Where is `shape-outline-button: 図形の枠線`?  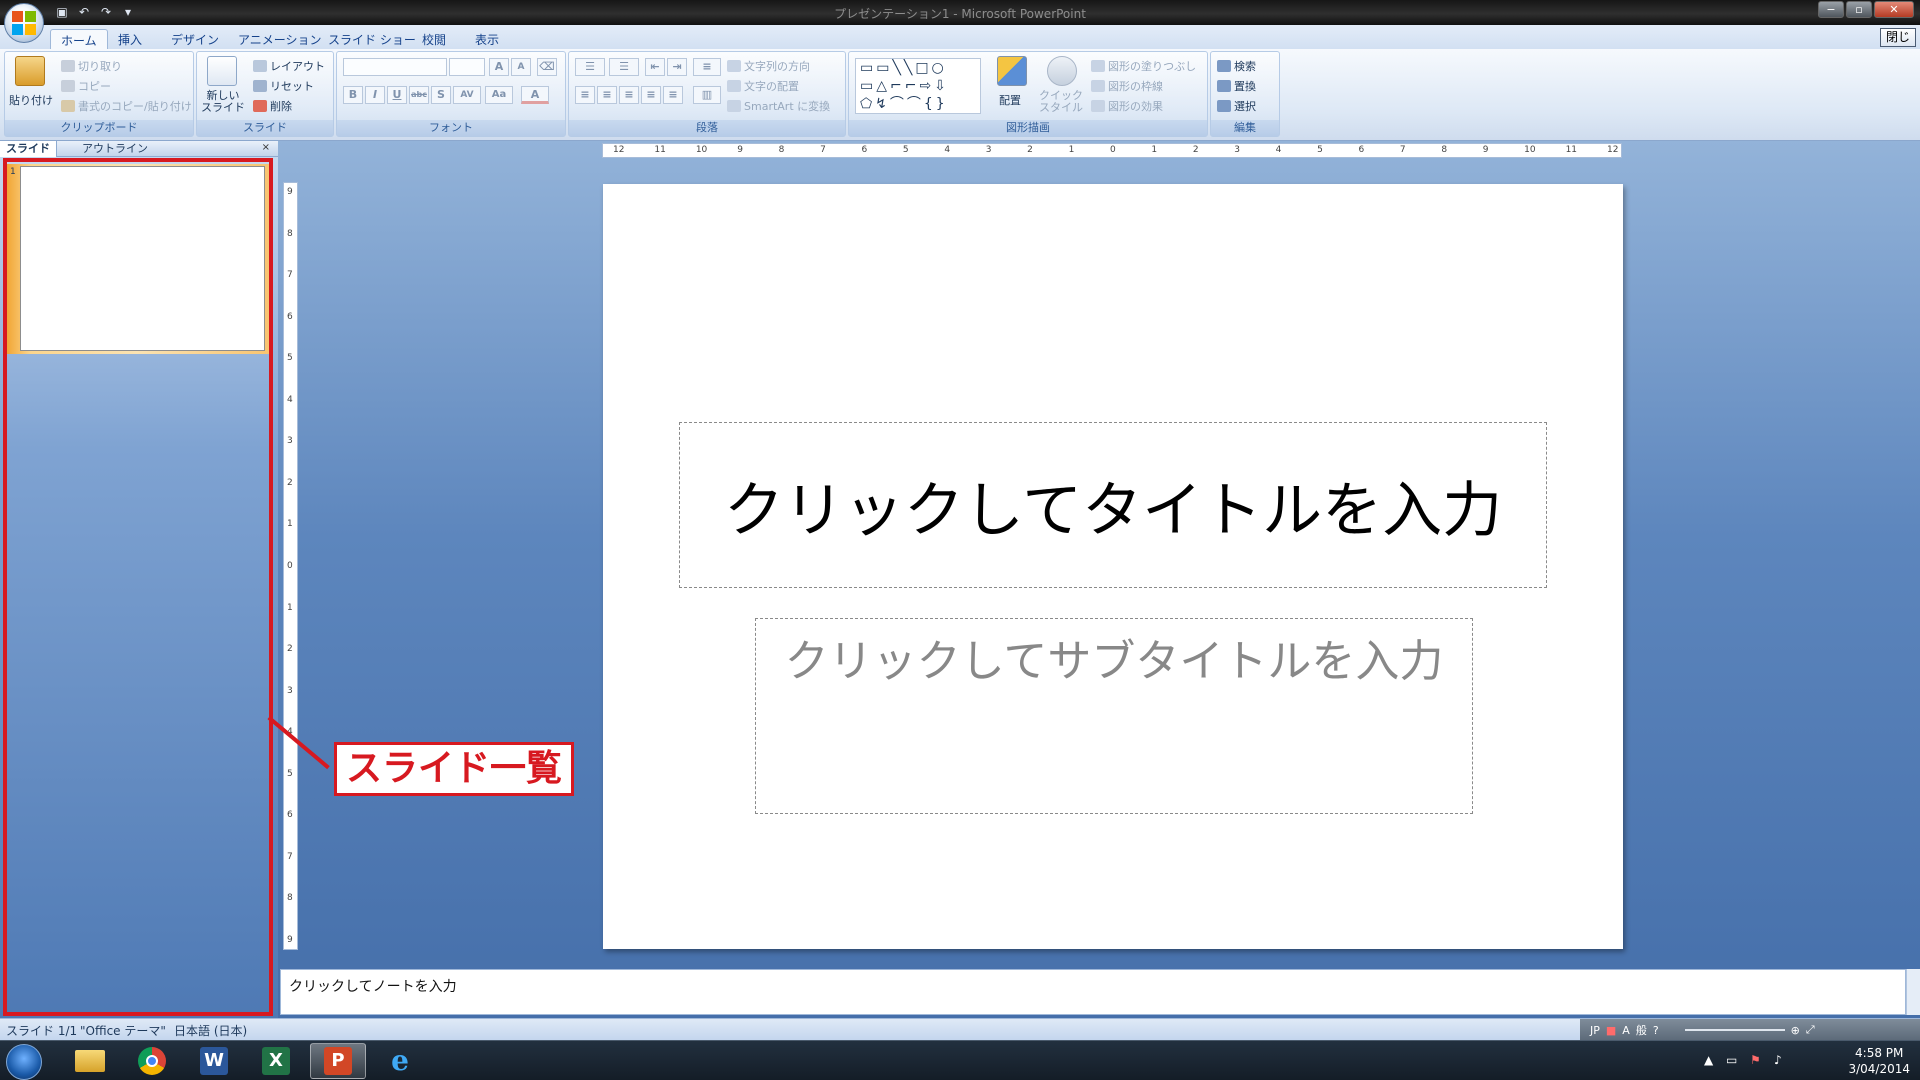
shape-outline-button: 図形の枠線 is located at coordinates (1127, 86).